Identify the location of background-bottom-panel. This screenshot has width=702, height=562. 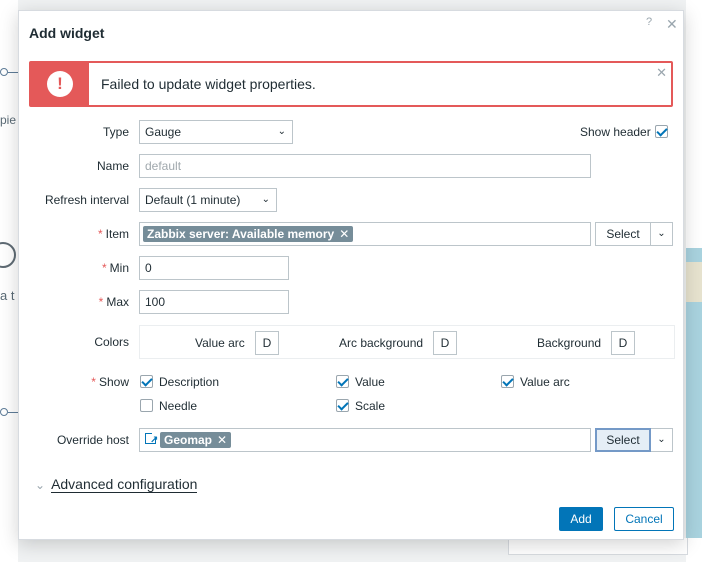
(598, 546).